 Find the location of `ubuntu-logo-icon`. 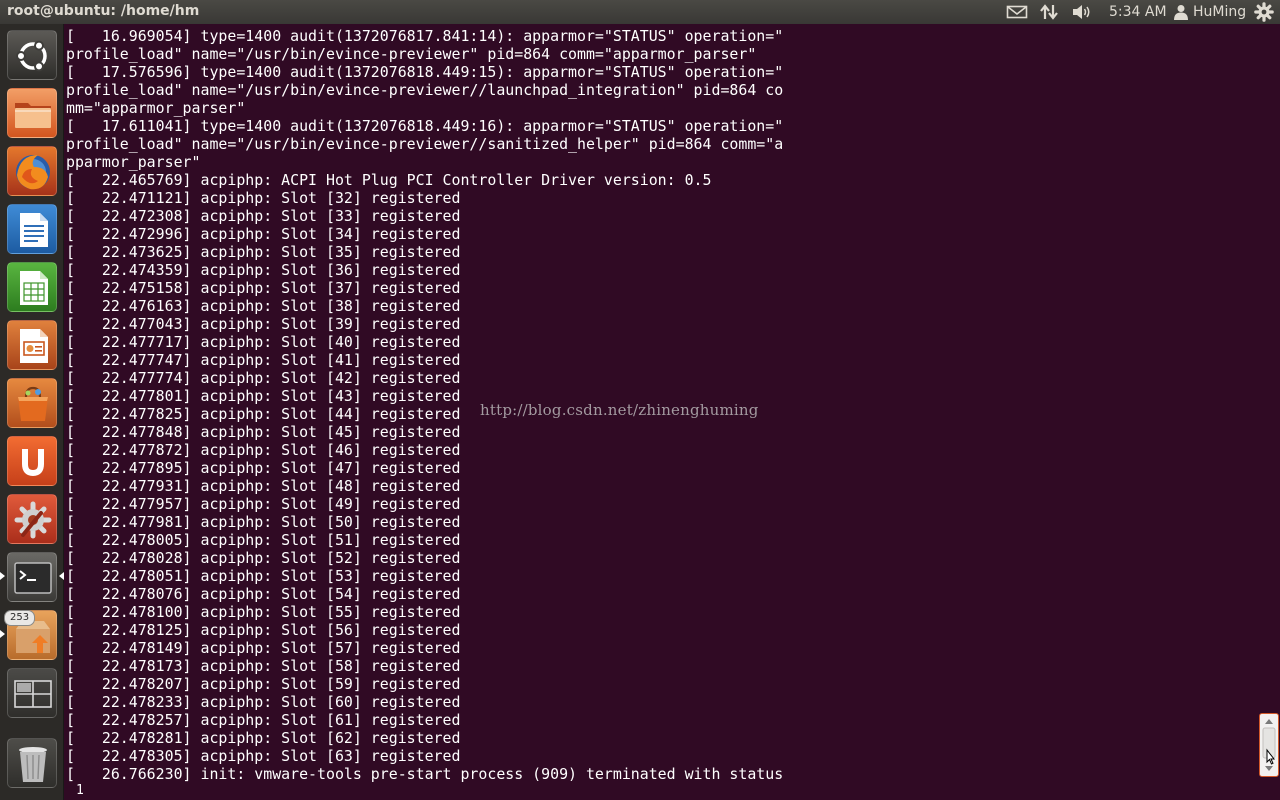

ubuntu-logo-icon is located at coordinates (31, 56).